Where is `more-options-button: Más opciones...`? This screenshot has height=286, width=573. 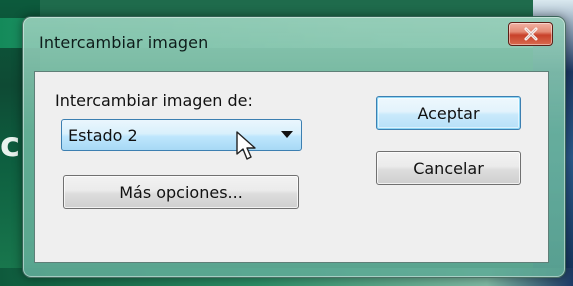 more-options-button: Más opciones... is located at coordinates (181, 192).